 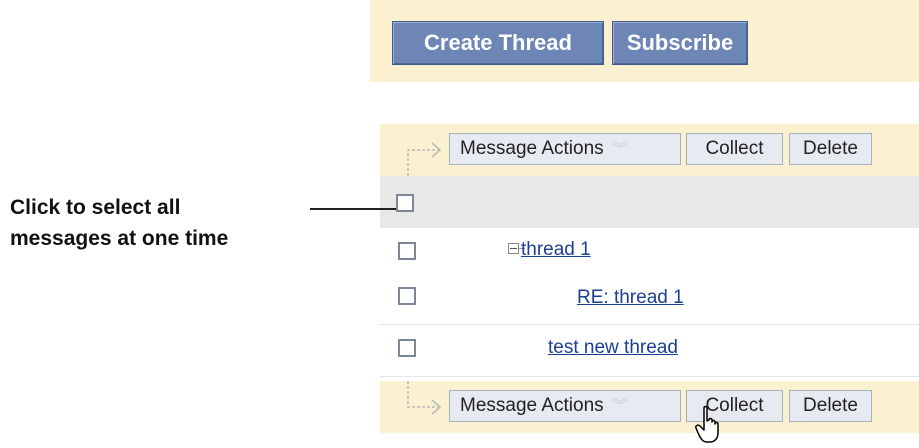 I want to click on select-all-callout: Click to select all messages at one time, so click(x=160, y=223).